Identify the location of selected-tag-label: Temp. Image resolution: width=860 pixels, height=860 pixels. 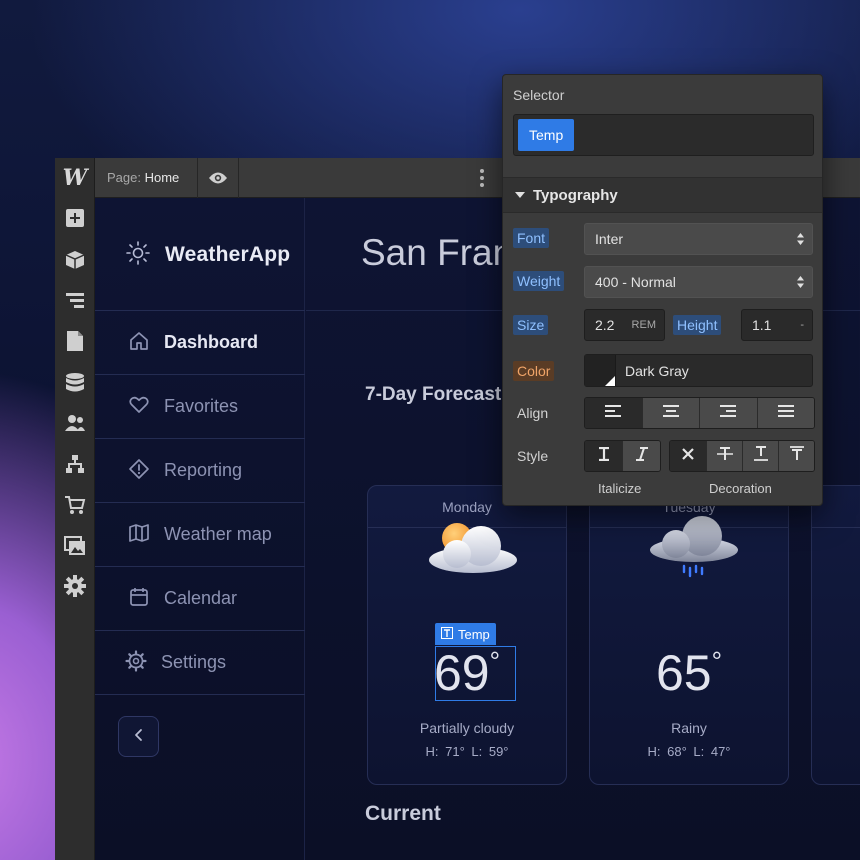
(474, 634).